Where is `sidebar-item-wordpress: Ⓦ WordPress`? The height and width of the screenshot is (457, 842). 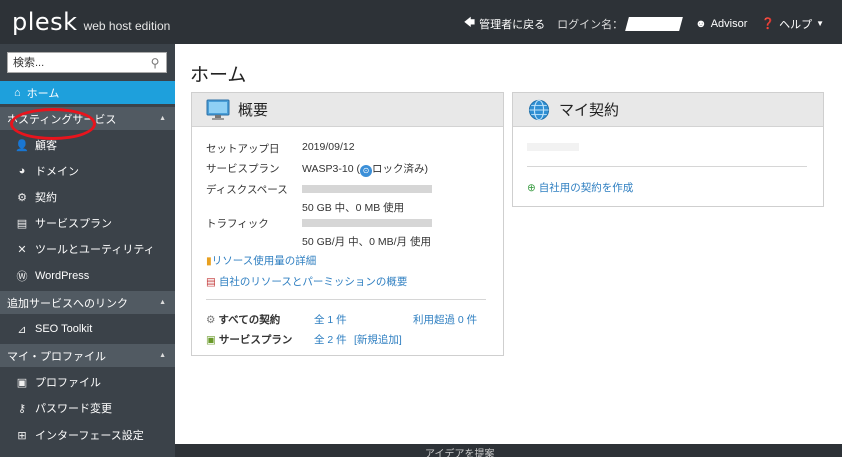 sidebar-item-wordpress: Ⓦ WordPress is located at coordinates (87, 276).